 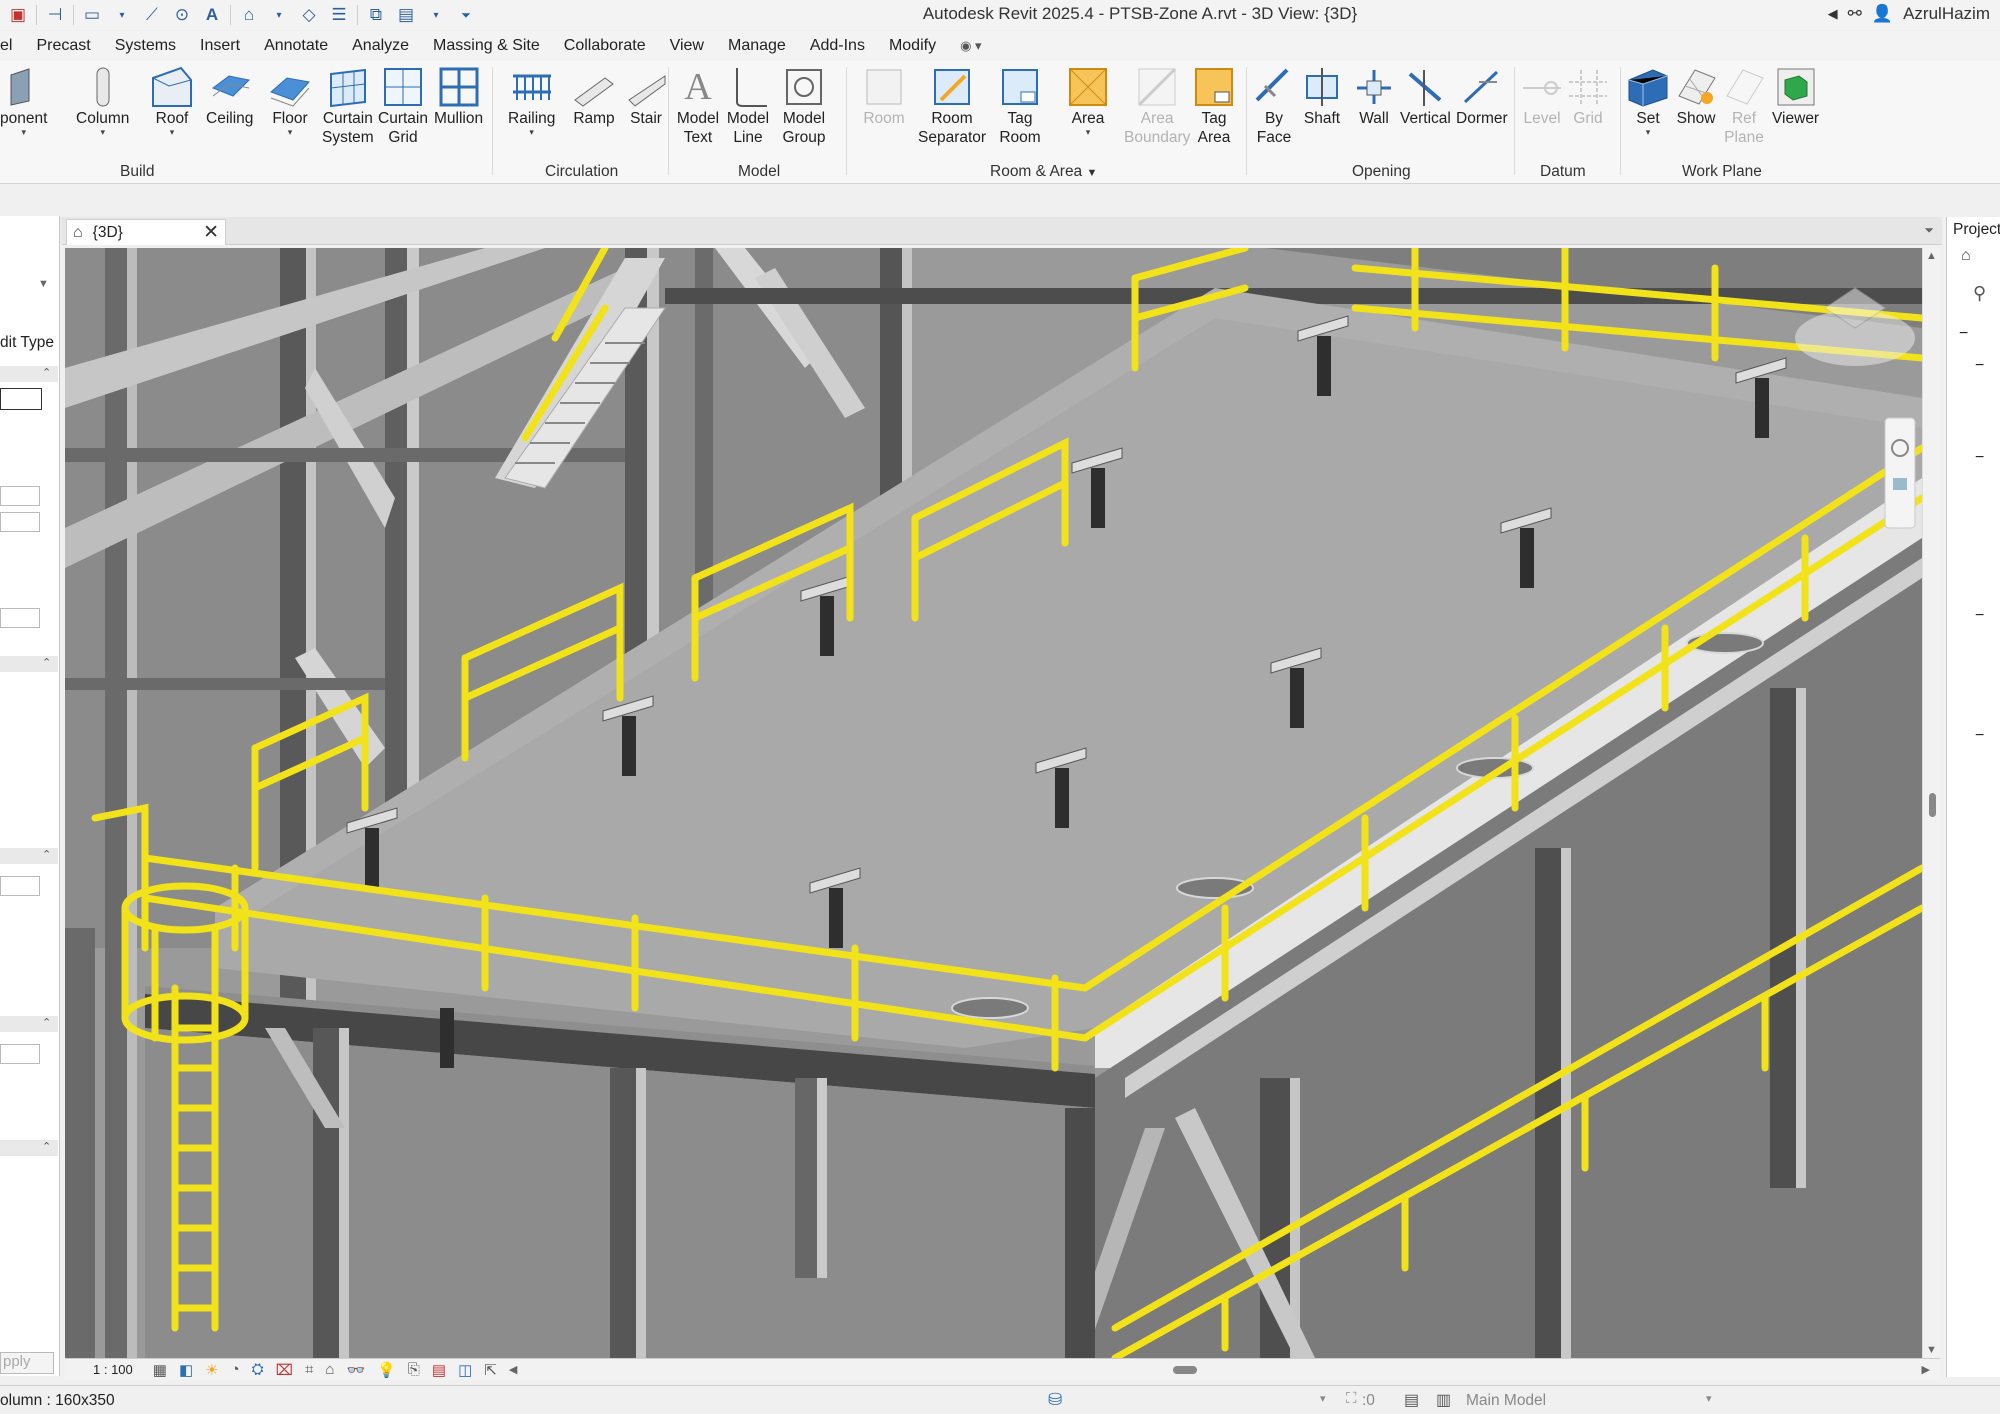 What do you see at coordinates (1043, 172) in the screenshot?
I see `panel-title-room-area: Room & Area ▼` at bounding box center [1043, 172].